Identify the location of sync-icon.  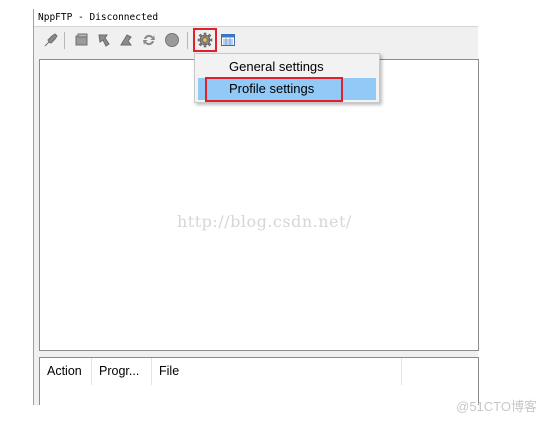
(149, 40).